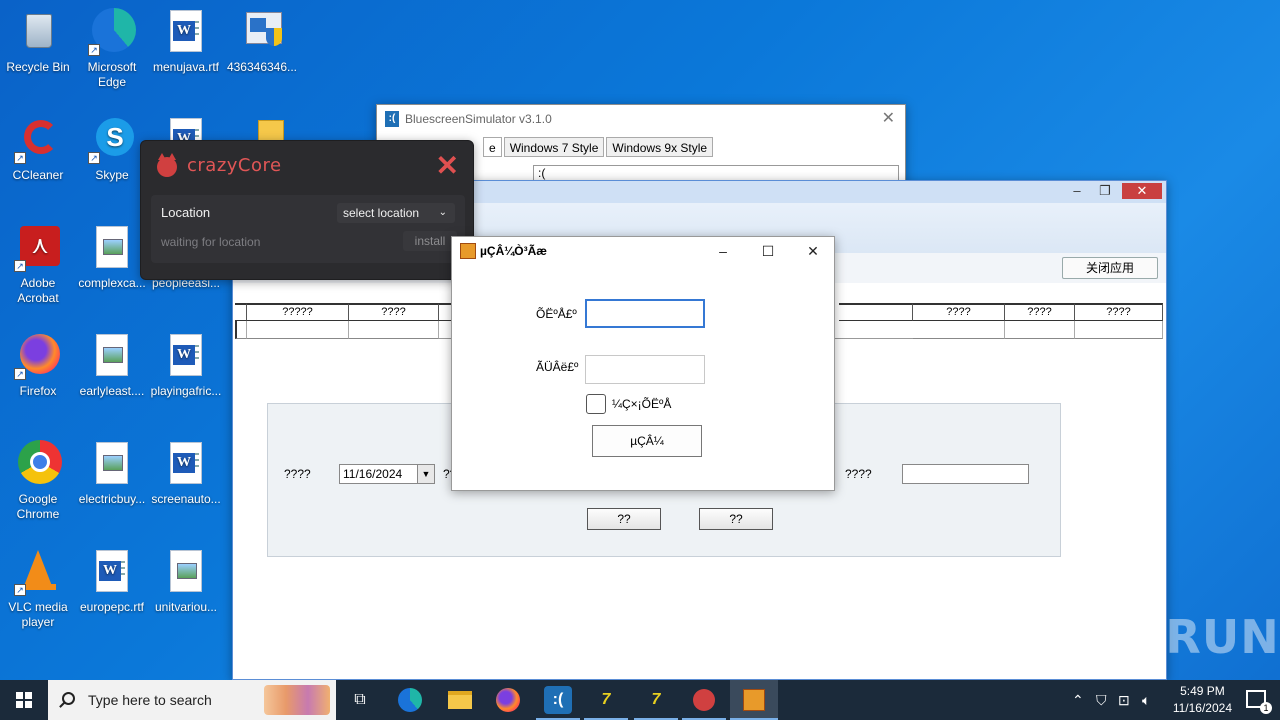 The width and height of the screenshot is (1280, 720). Describe the element at coordinates (1266, 708) in the screenshot. I see `notification-count: 1` at that location.